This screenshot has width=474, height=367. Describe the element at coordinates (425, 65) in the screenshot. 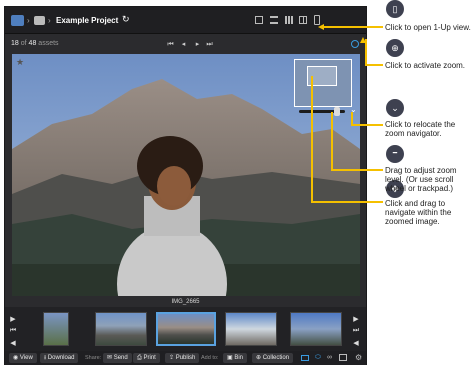

I see `annotation-zoom: Click to activate zoom.` at that location.